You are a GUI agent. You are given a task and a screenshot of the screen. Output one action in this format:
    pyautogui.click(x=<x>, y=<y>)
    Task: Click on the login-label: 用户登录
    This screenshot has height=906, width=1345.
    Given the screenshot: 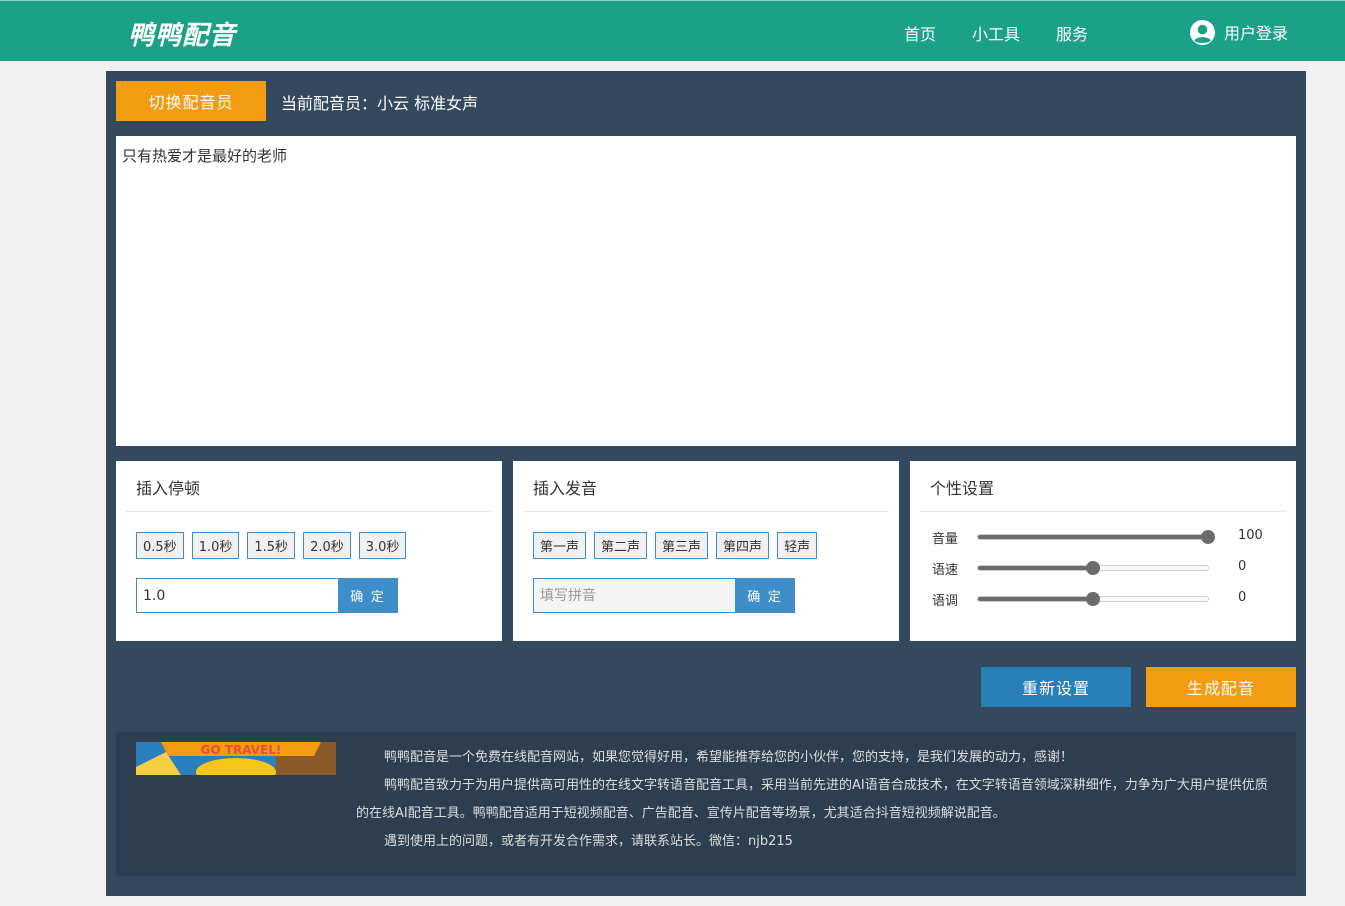 What is the action you would take?
    pyautogui.click(x=1256, y=33)
    